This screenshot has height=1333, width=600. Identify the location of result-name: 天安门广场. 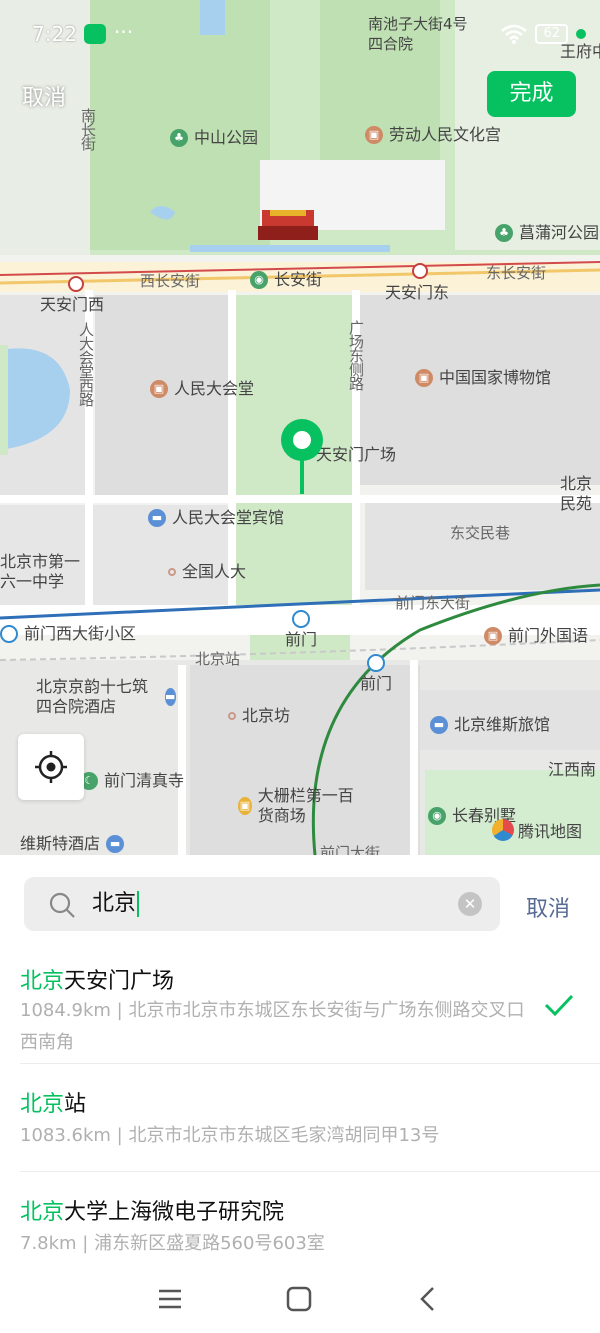
(119, 981).